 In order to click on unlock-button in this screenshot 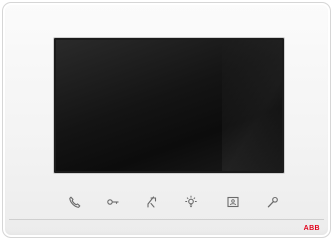, I will do `click(113, 204)`.